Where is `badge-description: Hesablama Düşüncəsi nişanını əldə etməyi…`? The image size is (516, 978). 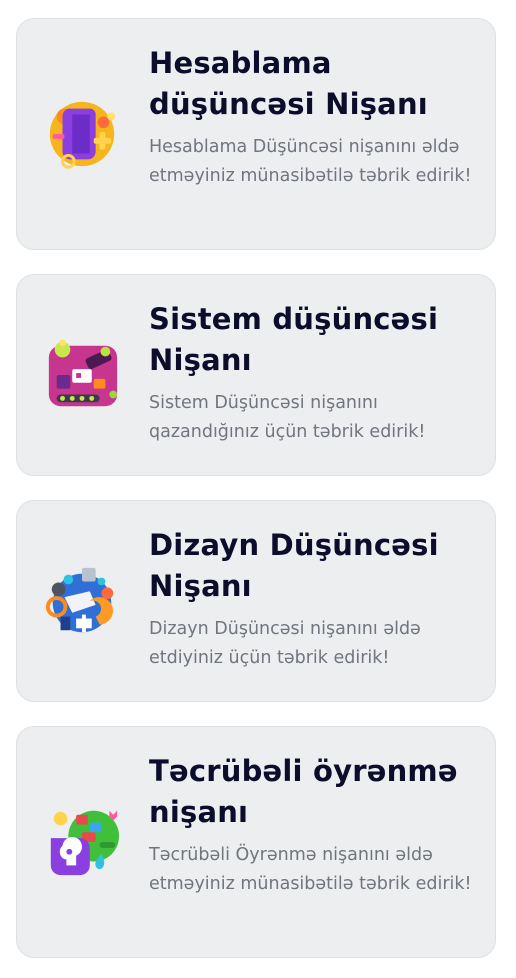
badge-description: Hesablama Düşüncəsi nişanını əldə etməyi… is located at coordinates (310, 161).